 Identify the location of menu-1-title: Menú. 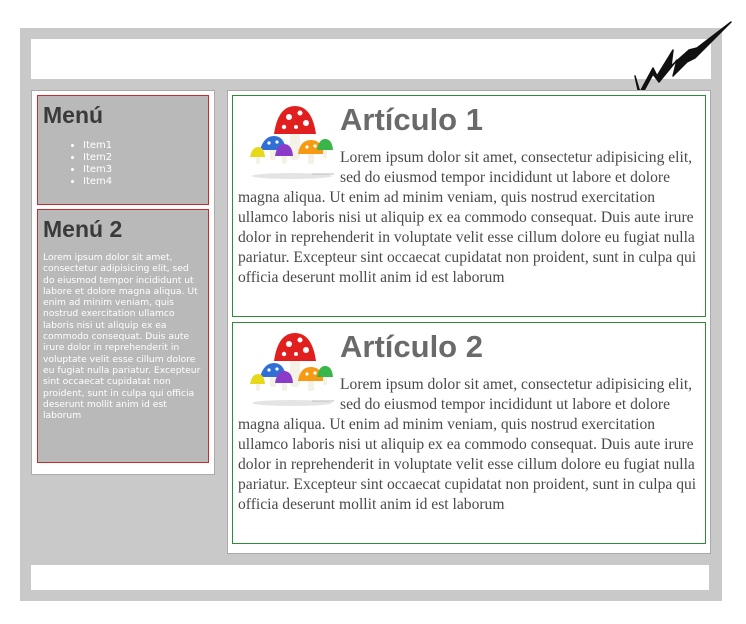
(73, 115).